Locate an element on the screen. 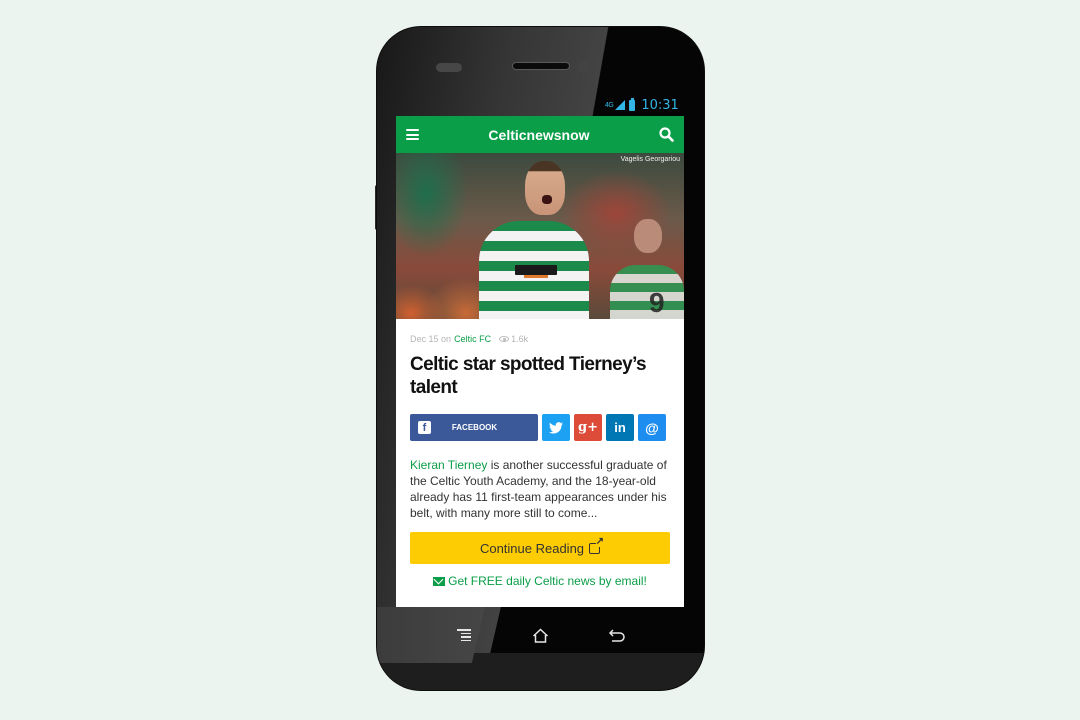 The image size is (1080, 720). share-facebook-button: f FACEBOOK is located at coordinates (474, 427).